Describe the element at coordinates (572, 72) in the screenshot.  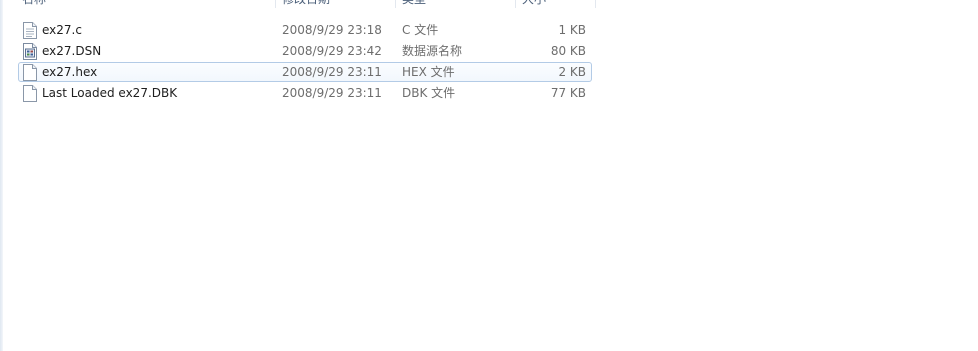
I see `file-size: 2 KB` at that location.